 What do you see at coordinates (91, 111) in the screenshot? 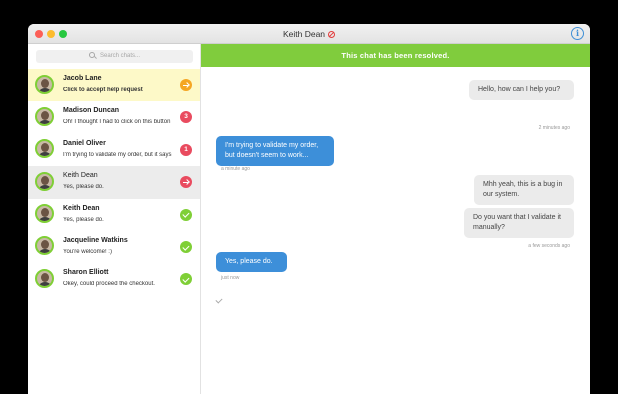
I see `contact-name: Madison Duncan` at bounding box center [91, 111].